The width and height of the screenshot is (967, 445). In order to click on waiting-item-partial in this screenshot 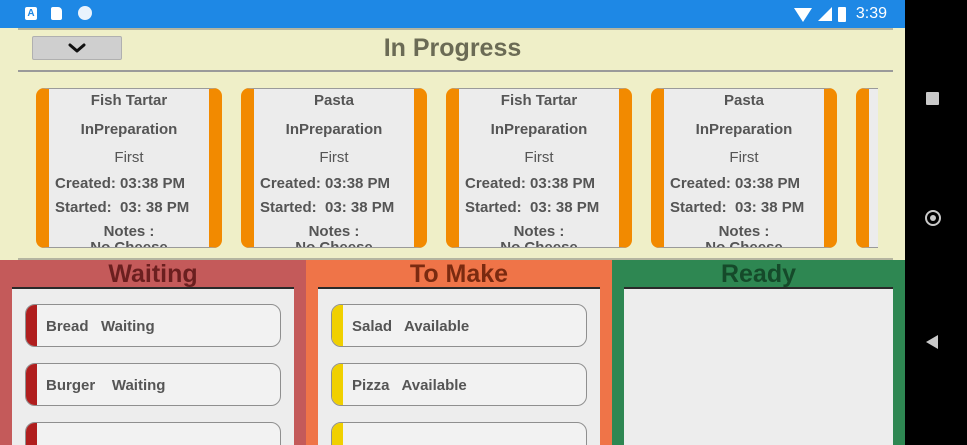, I will do `click(153, 433)`.